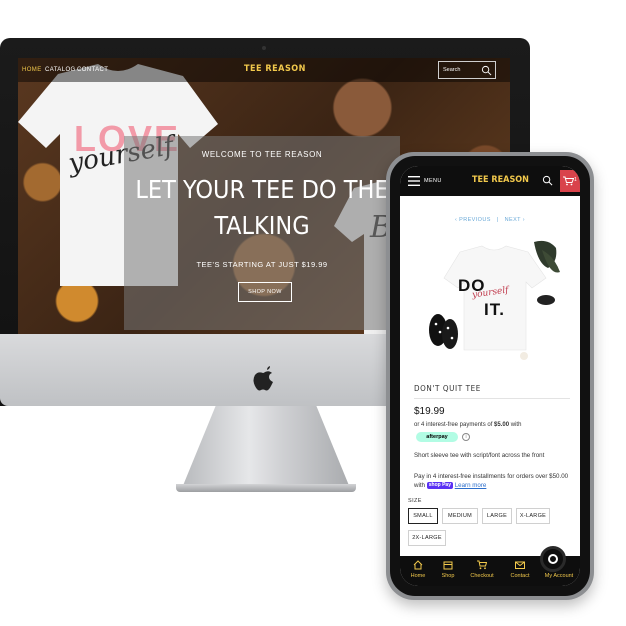 The image size is (626, 626). I want to click on bottom-nav-my-account-label: My Account, so click(559, 576).